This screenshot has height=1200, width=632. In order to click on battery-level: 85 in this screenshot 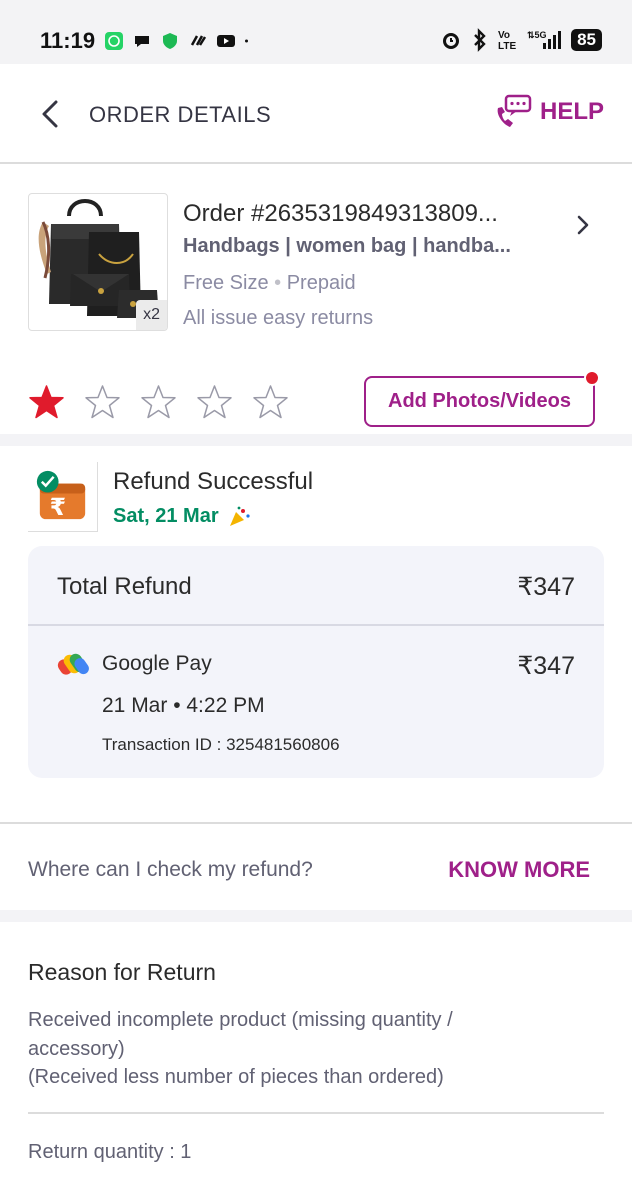, I will do `click(586, 40)`.